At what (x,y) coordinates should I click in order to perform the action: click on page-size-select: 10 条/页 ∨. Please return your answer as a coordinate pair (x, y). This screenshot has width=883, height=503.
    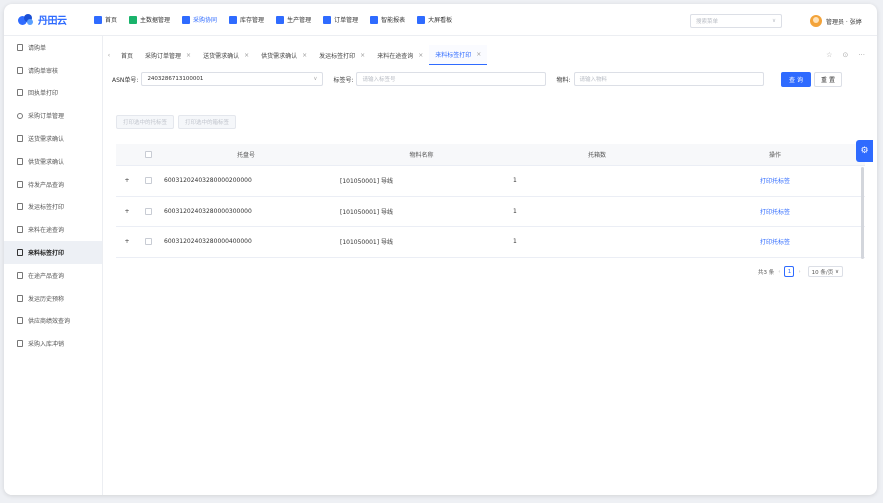
    Looking at the image, I should click on (825, 271).